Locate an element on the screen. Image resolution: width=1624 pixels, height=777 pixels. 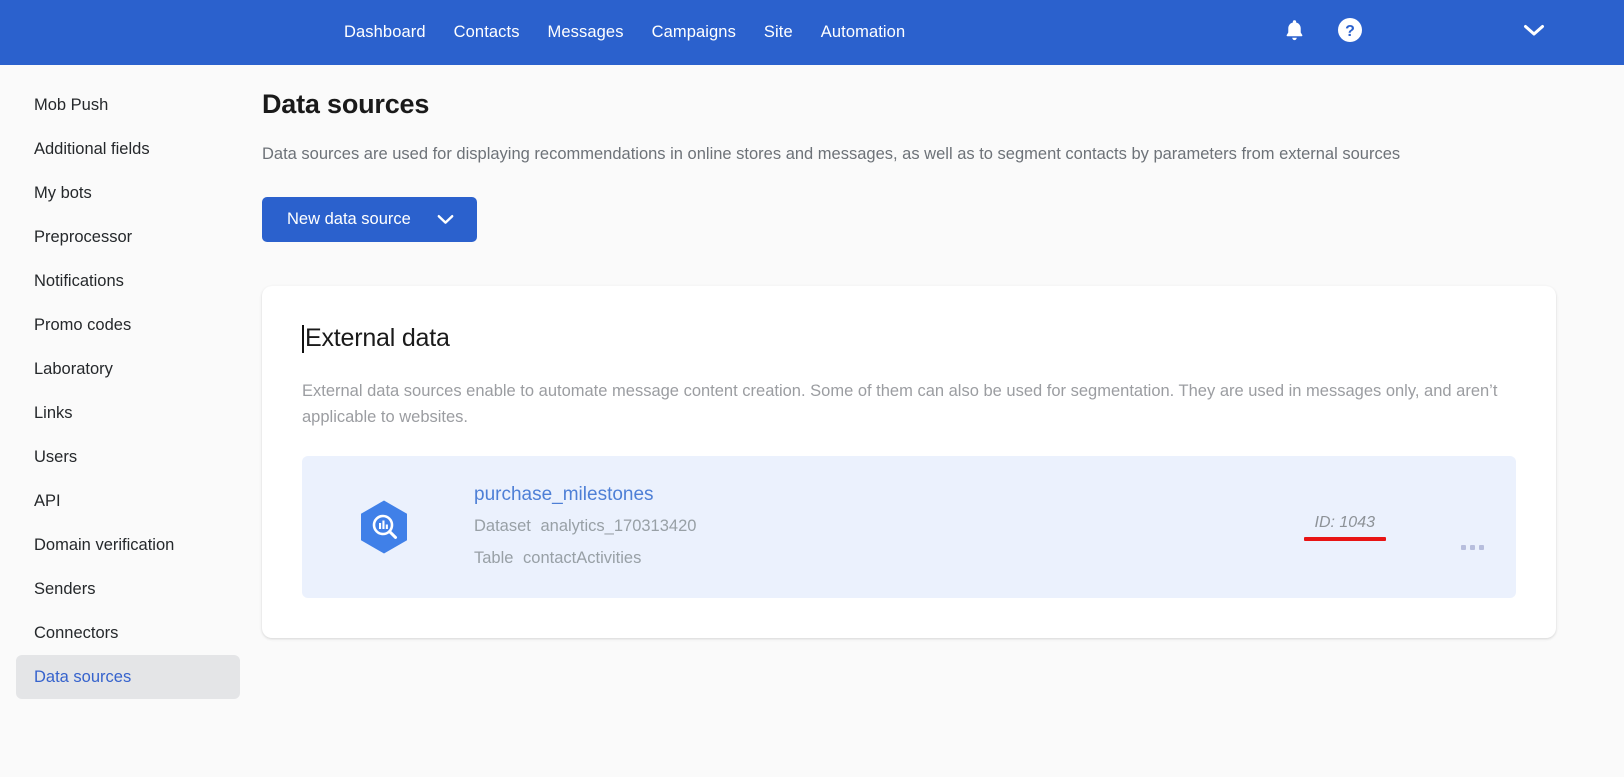
sidebar-item-users: Users is located at coordinates (120, 457).